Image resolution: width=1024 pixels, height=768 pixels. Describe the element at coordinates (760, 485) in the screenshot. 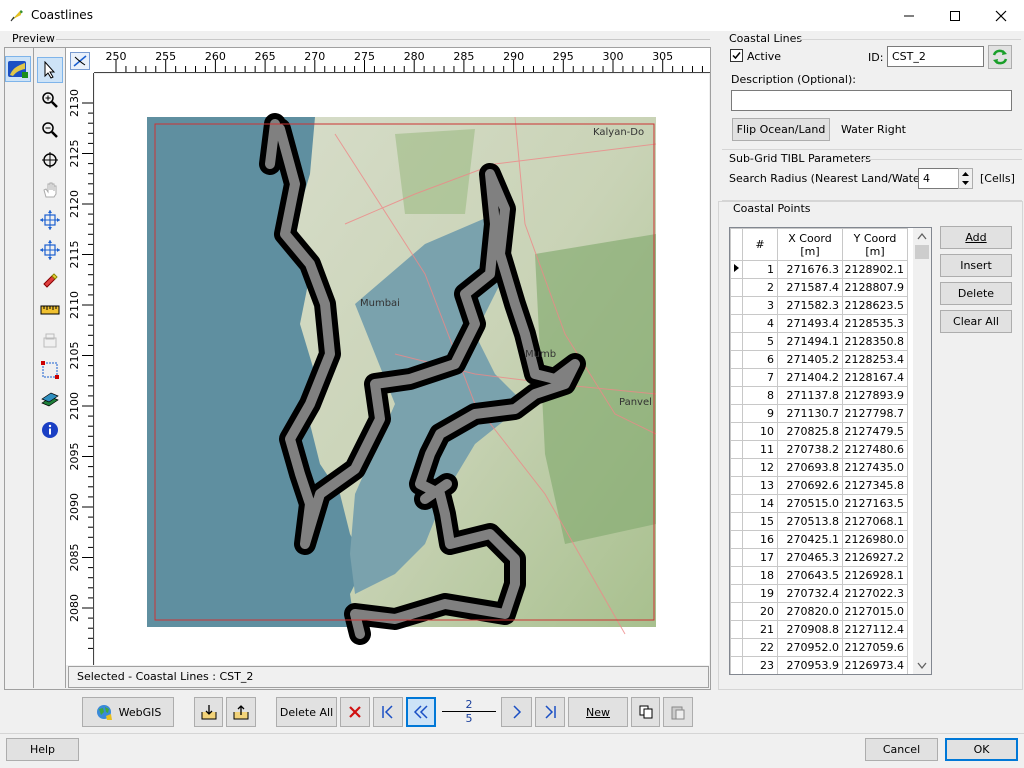

I see `row-number: 13` at that location.